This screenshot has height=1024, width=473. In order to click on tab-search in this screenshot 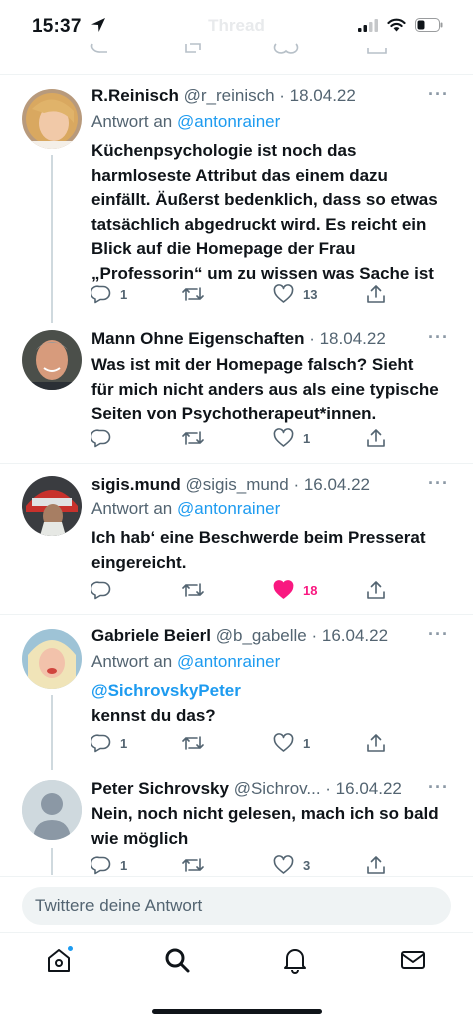, I will do `click(177, 960)`.